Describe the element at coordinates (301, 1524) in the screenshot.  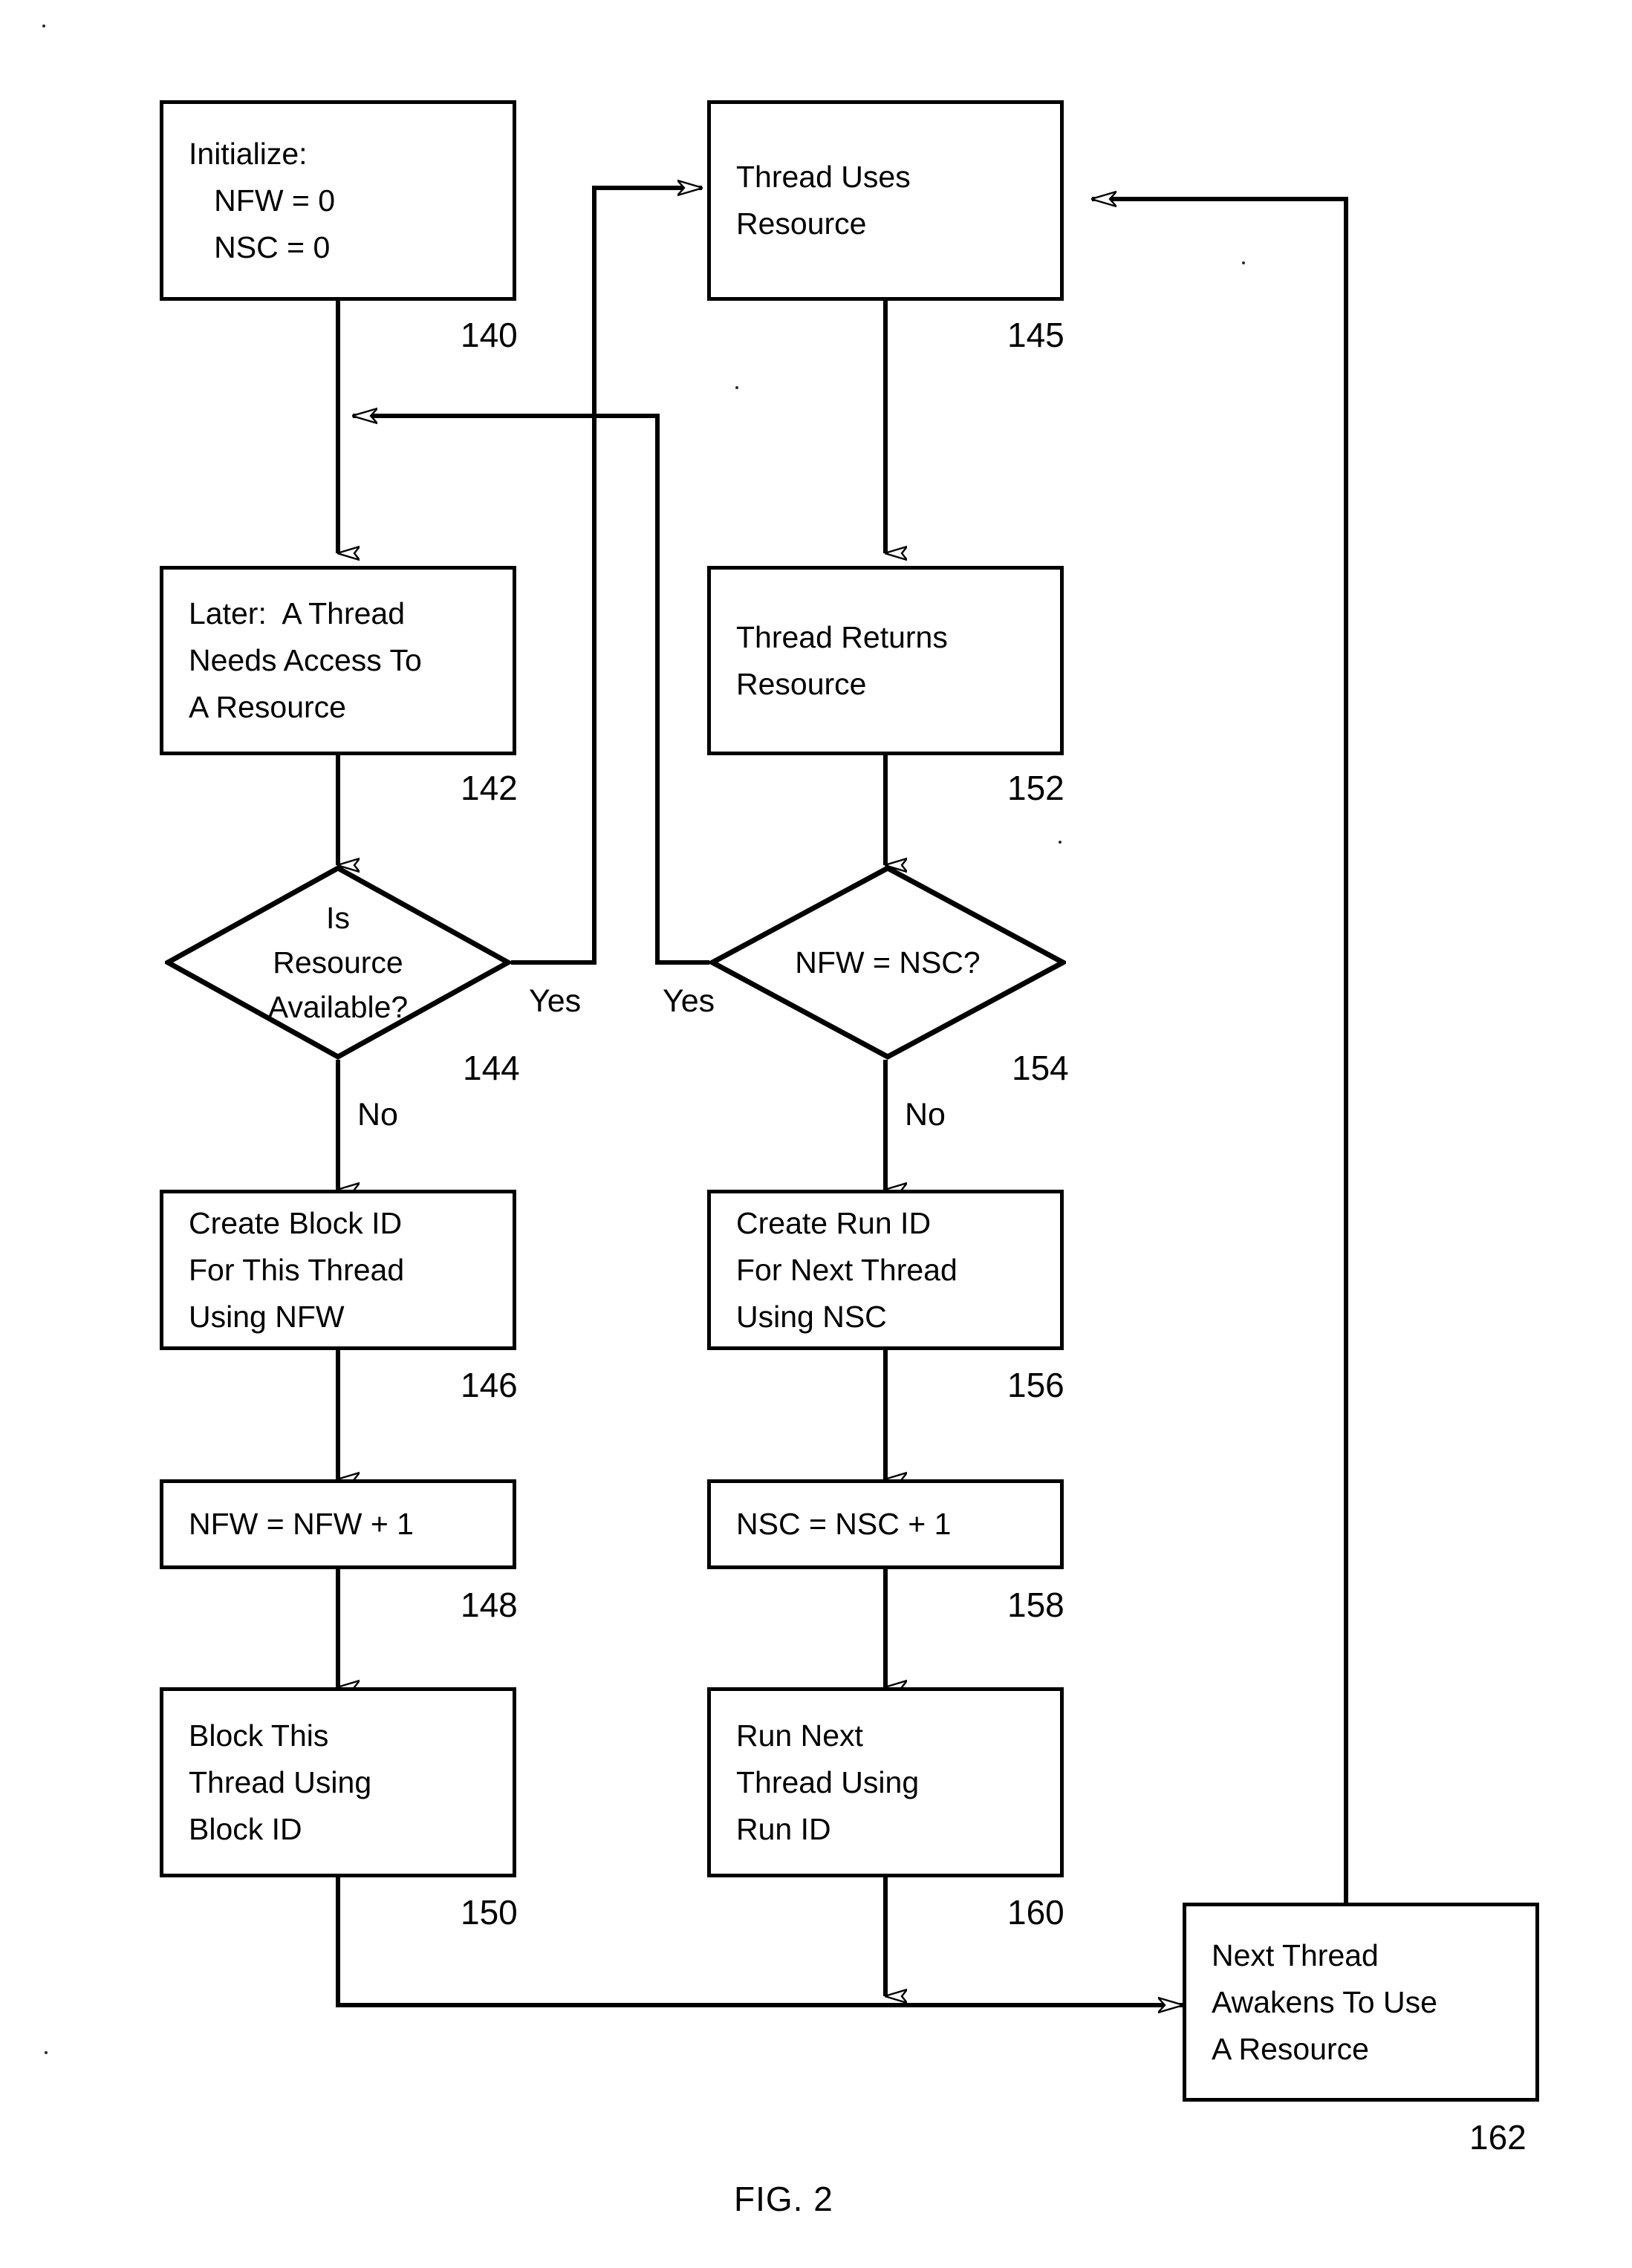
I see `node-increment-nfw-line-0: NFW = NFW + 1` at that location.